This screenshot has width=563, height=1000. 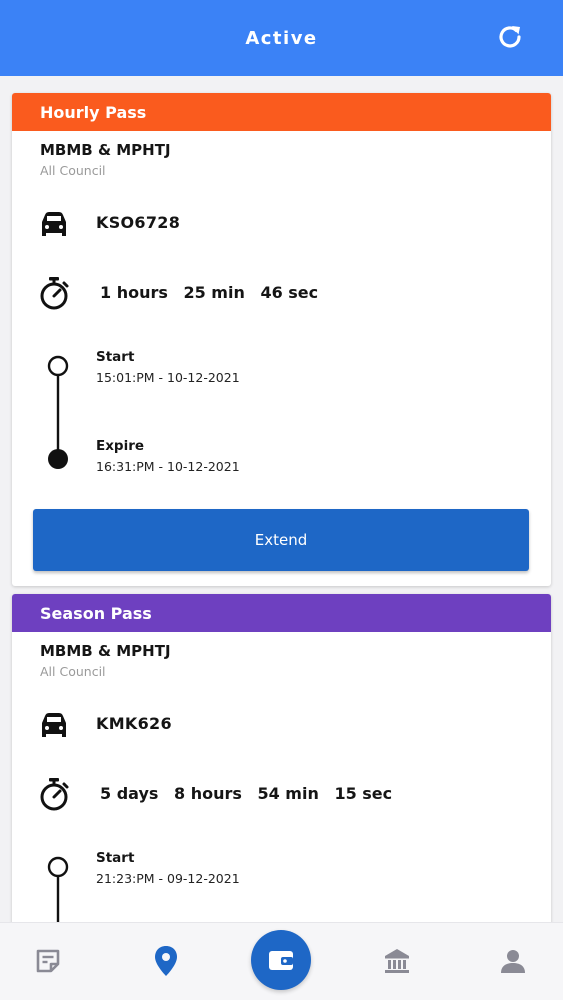 I want to click on pass-type-label: Season Pass, so click(x=96, y=613).